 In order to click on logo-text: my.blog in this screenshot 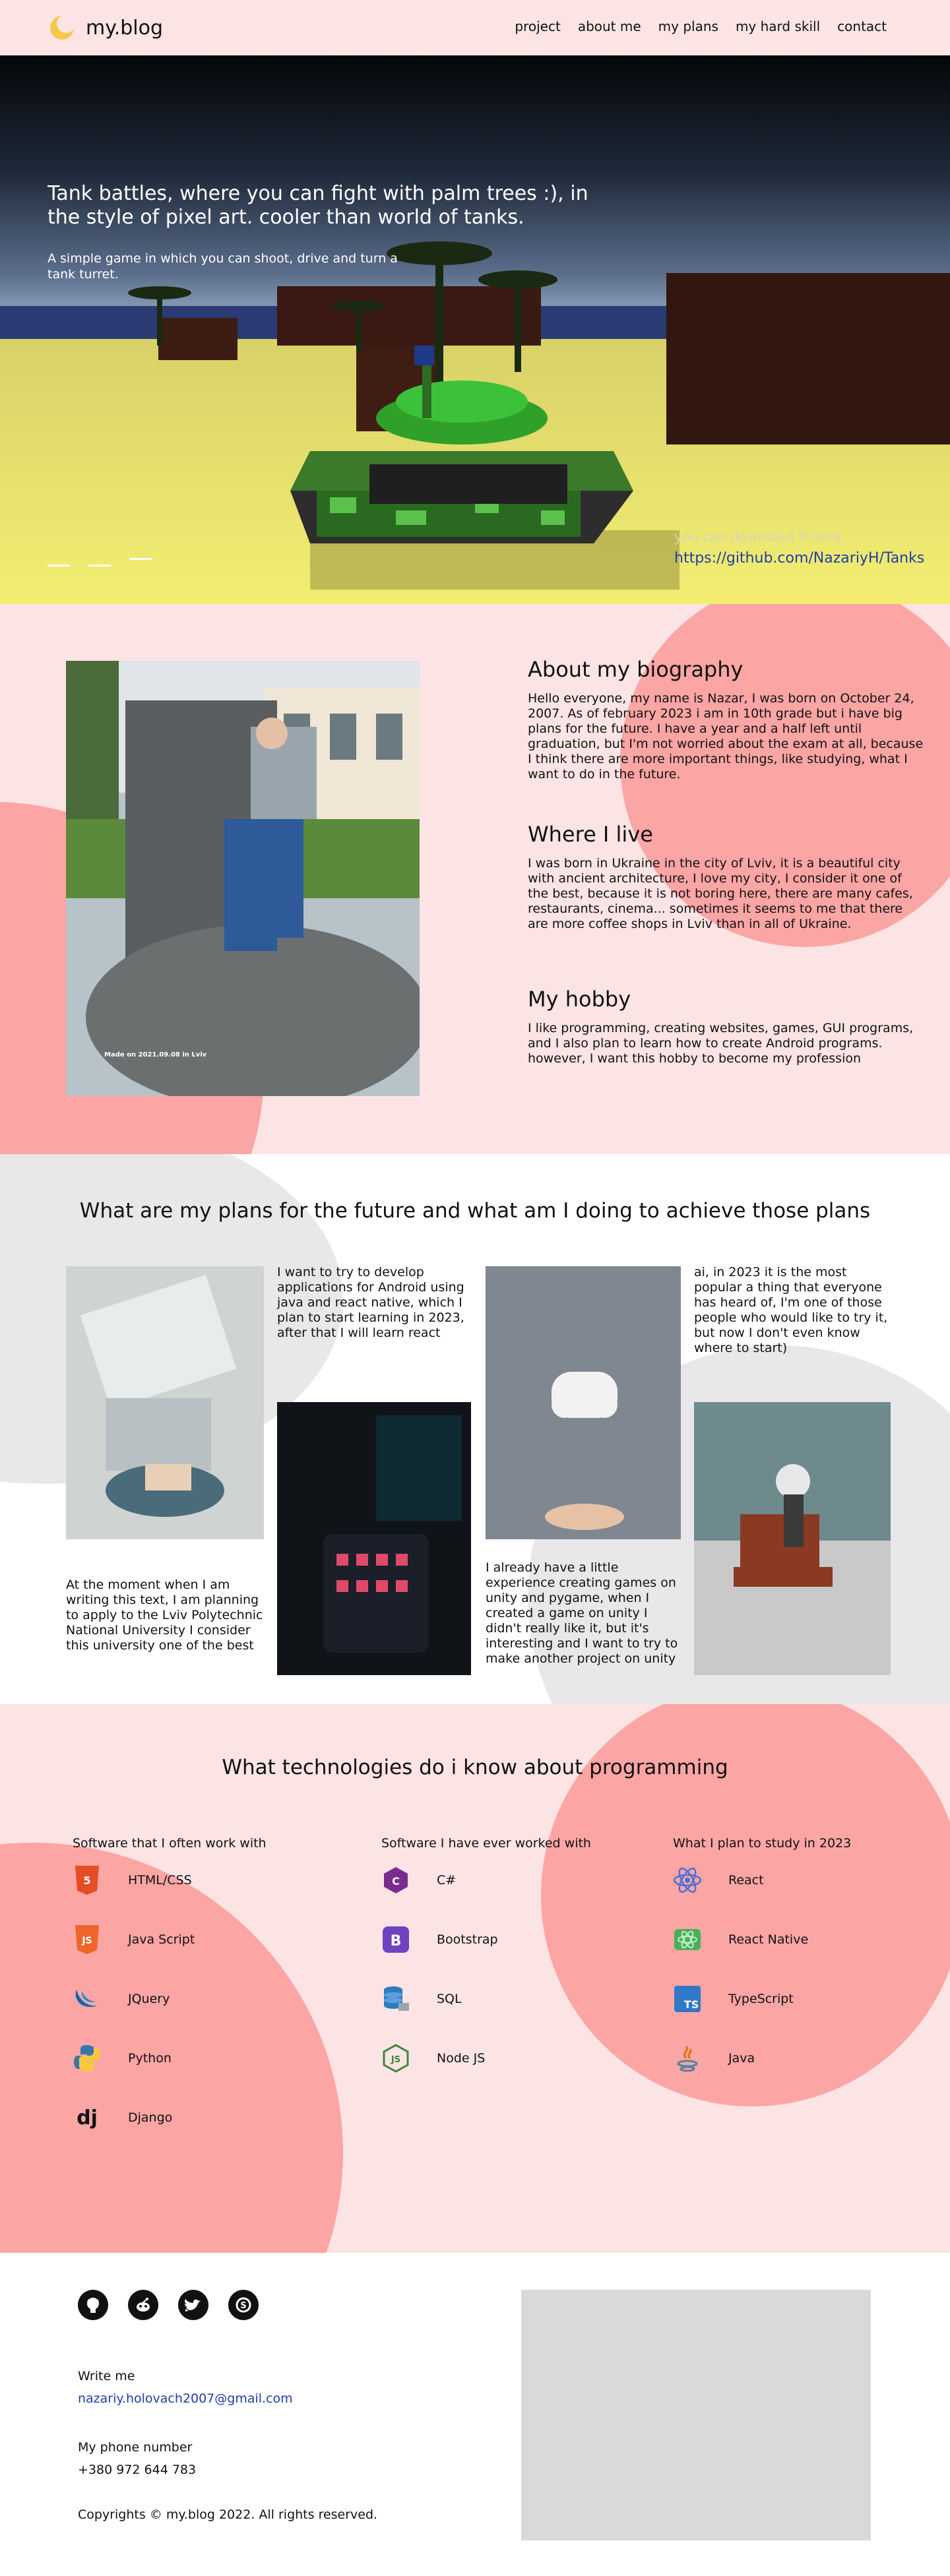, I will do `click(125, 28)`.